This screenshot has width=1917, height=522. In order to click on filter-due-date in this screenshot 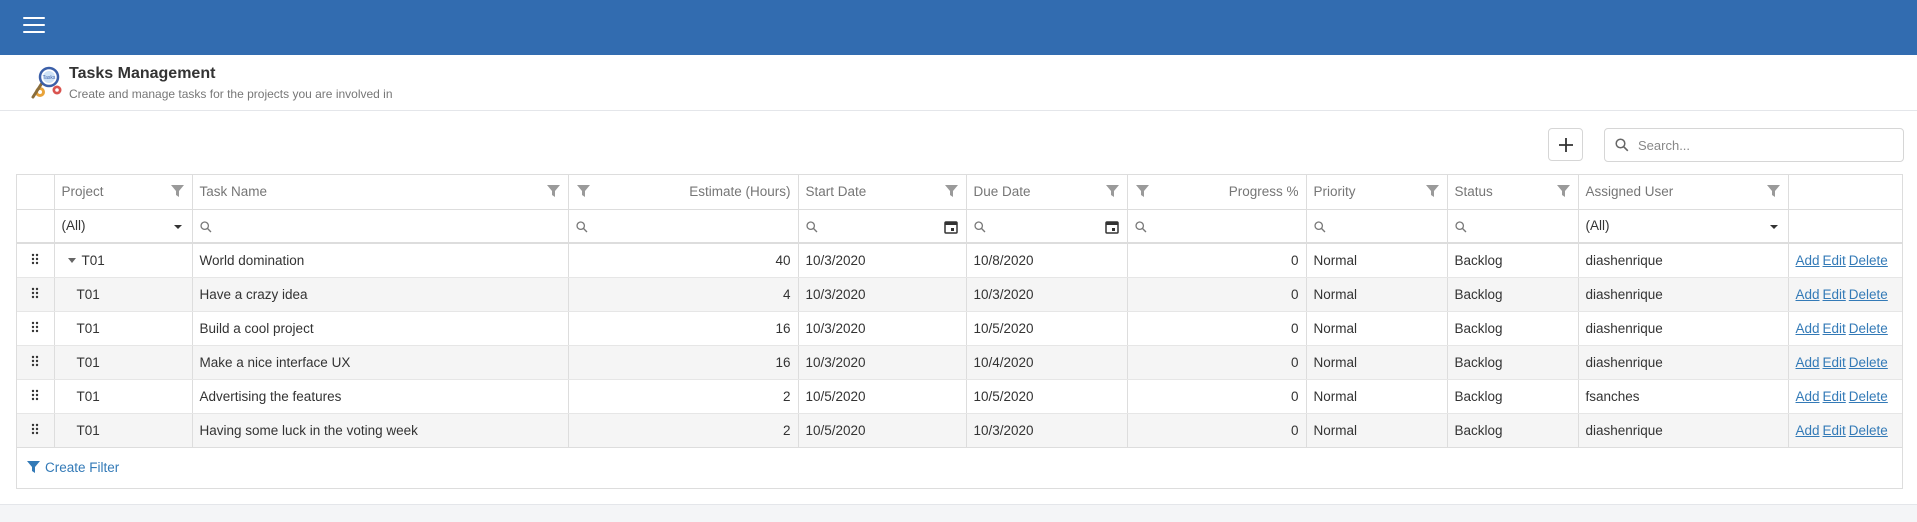, I will do `click(1047, 226)`.